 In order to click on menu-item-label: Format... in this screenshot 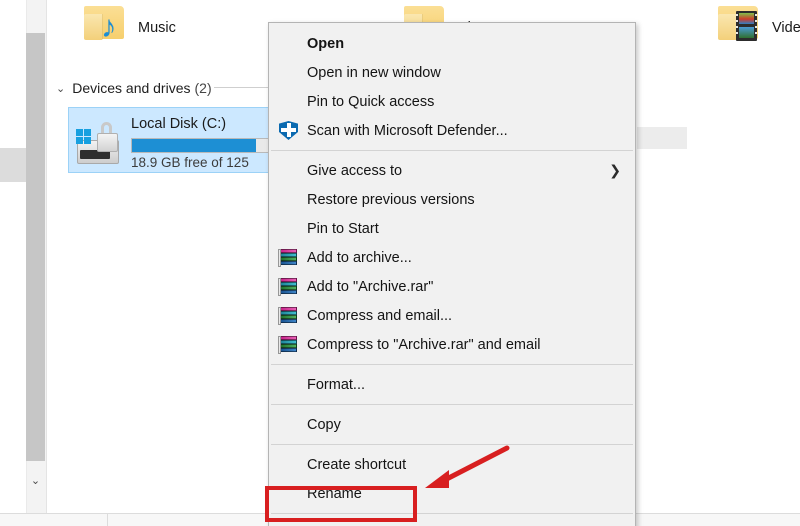, I will do `click(336, 384)`.